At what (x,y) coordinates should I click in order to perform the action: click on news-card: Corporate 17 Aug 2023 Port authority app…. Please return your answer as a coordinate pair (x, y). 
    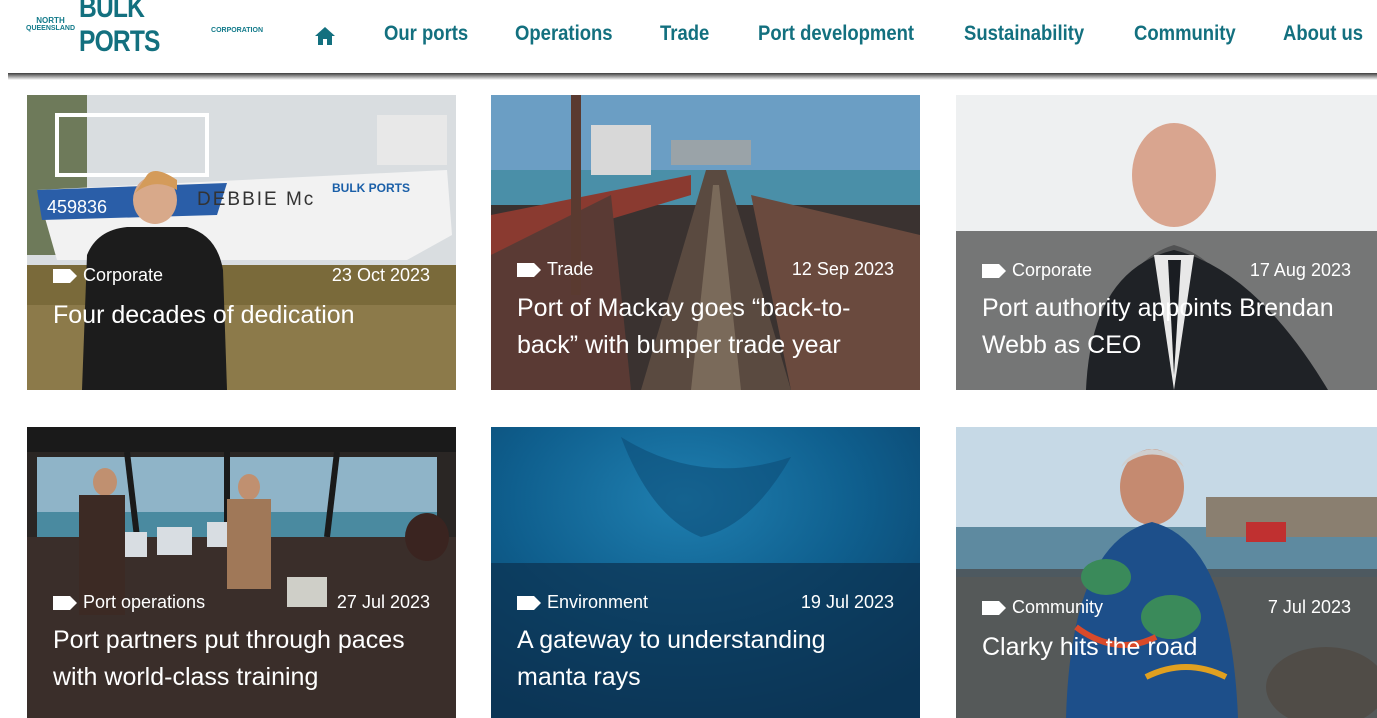
    Looking at the image, I should click on (1166, 242).